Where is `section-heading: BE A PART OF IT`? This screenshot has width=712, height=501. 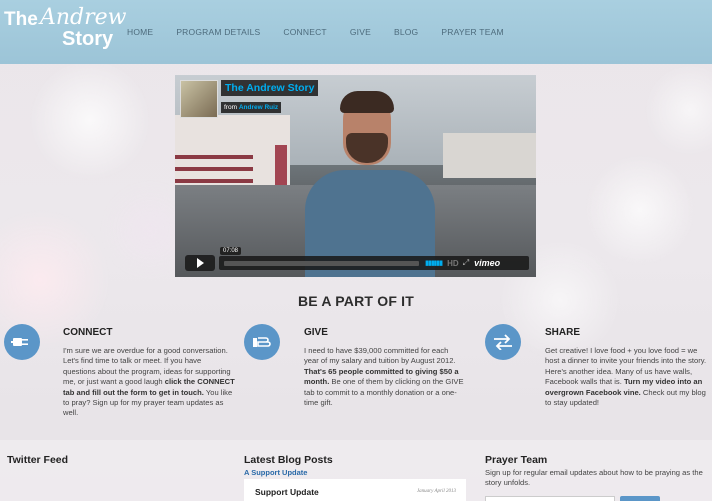
section-heading: BE A PART OF IT is located at coordinates (356, 301).